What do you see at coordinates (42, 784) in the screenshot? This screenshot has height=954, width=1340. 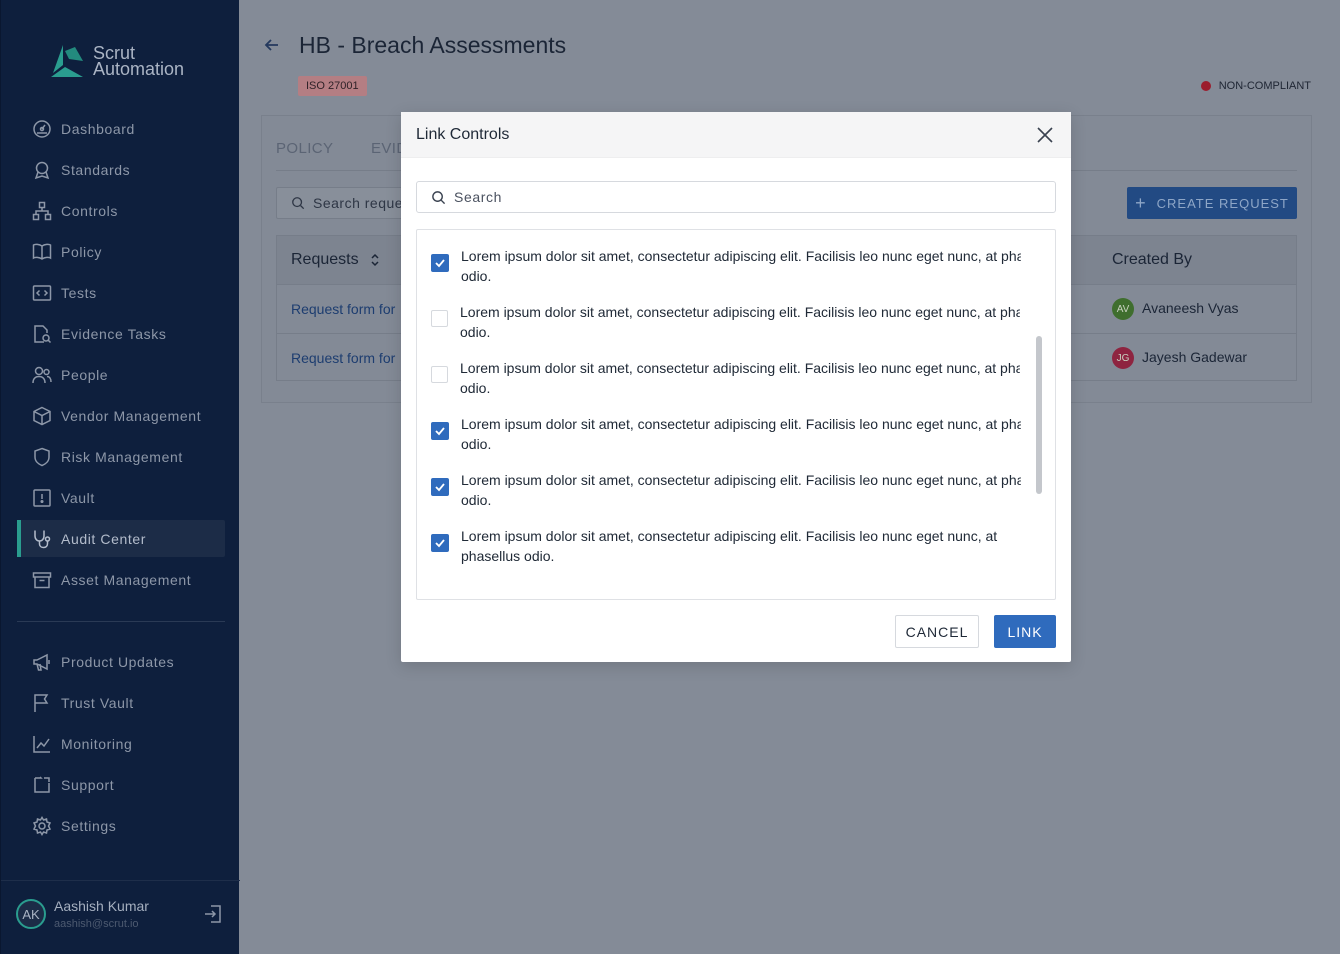 I see `support-icon` at bounding box center [42, 784].